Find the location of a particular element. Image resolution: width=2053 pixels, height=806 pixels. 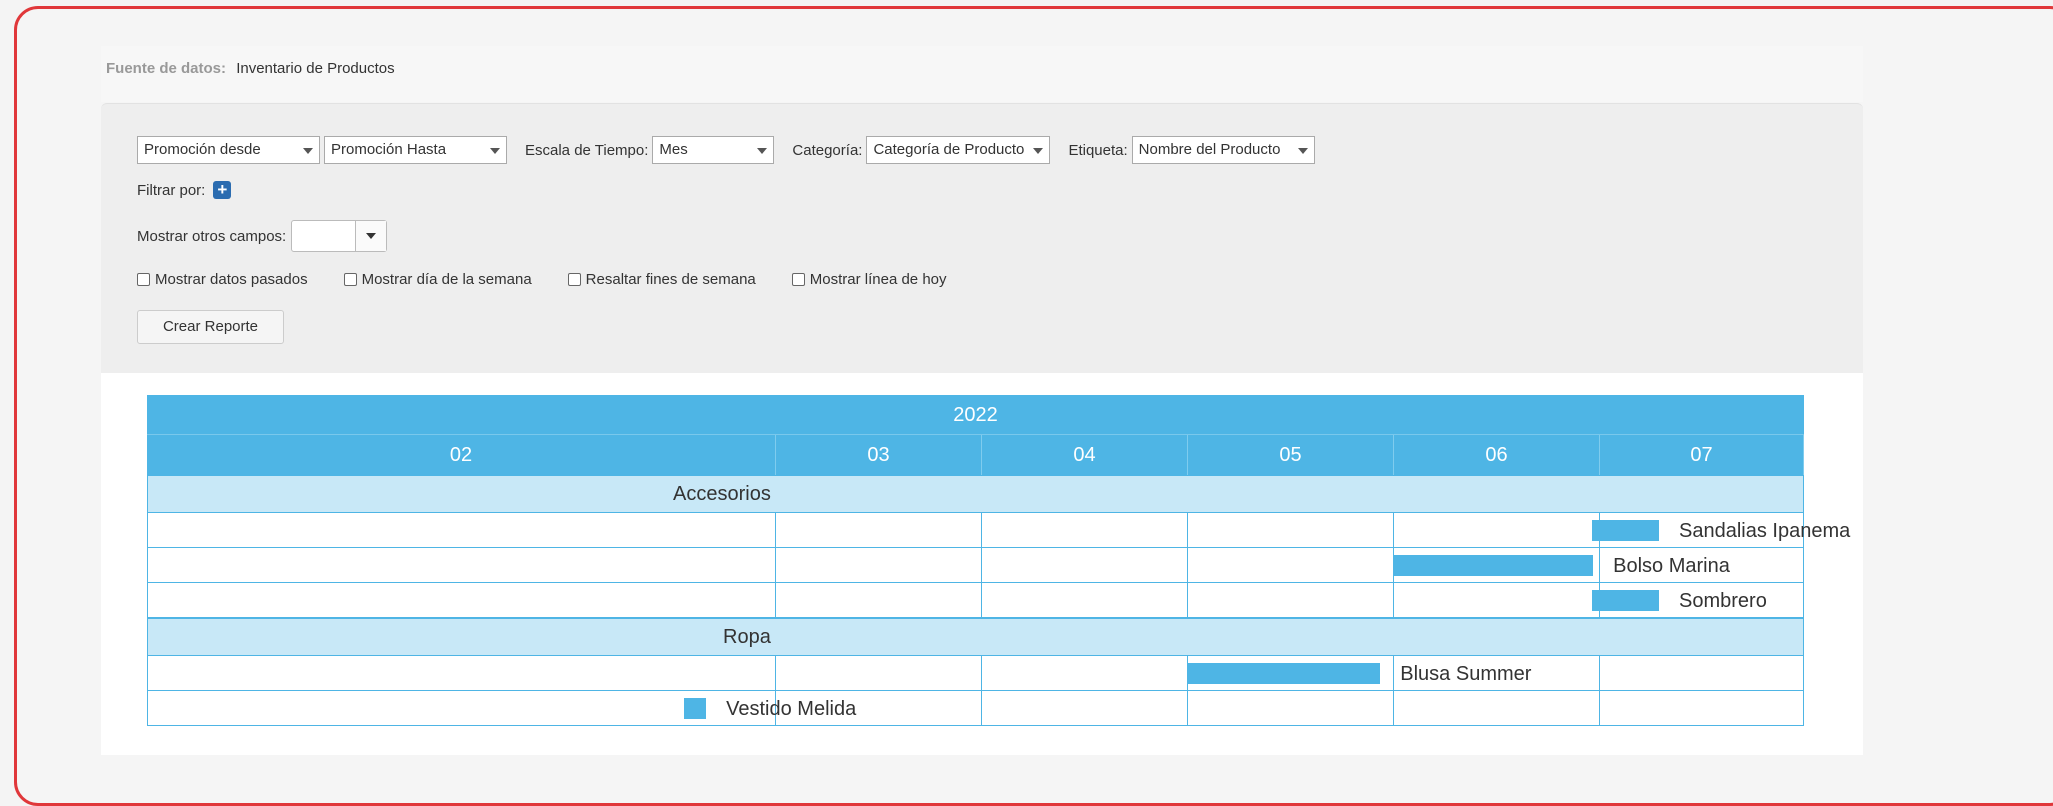

gantt-bar-label: Sombrero is located at coordinates (1723, 601).